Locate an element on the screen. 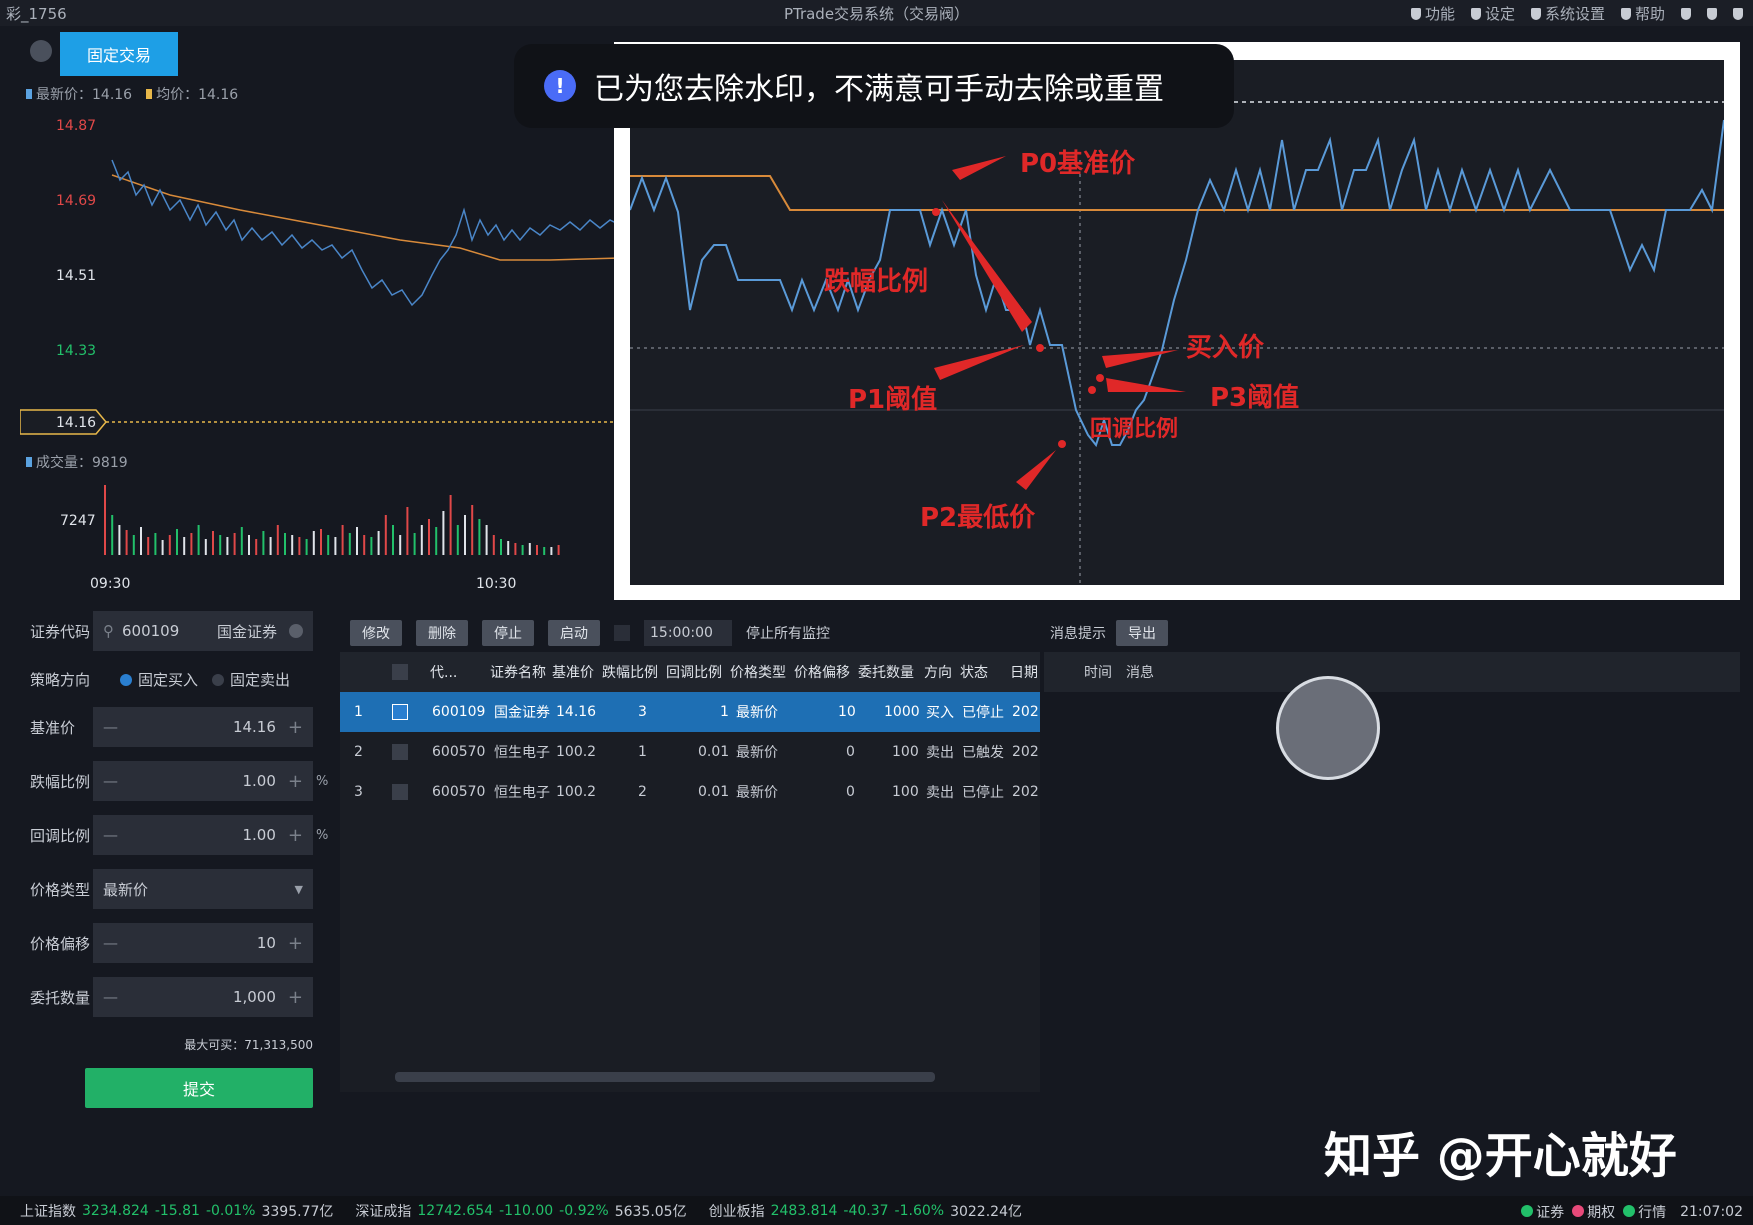 The width and height of the screenshot is (1753, 1225). gear-icon is located at coordinates (41, 51).